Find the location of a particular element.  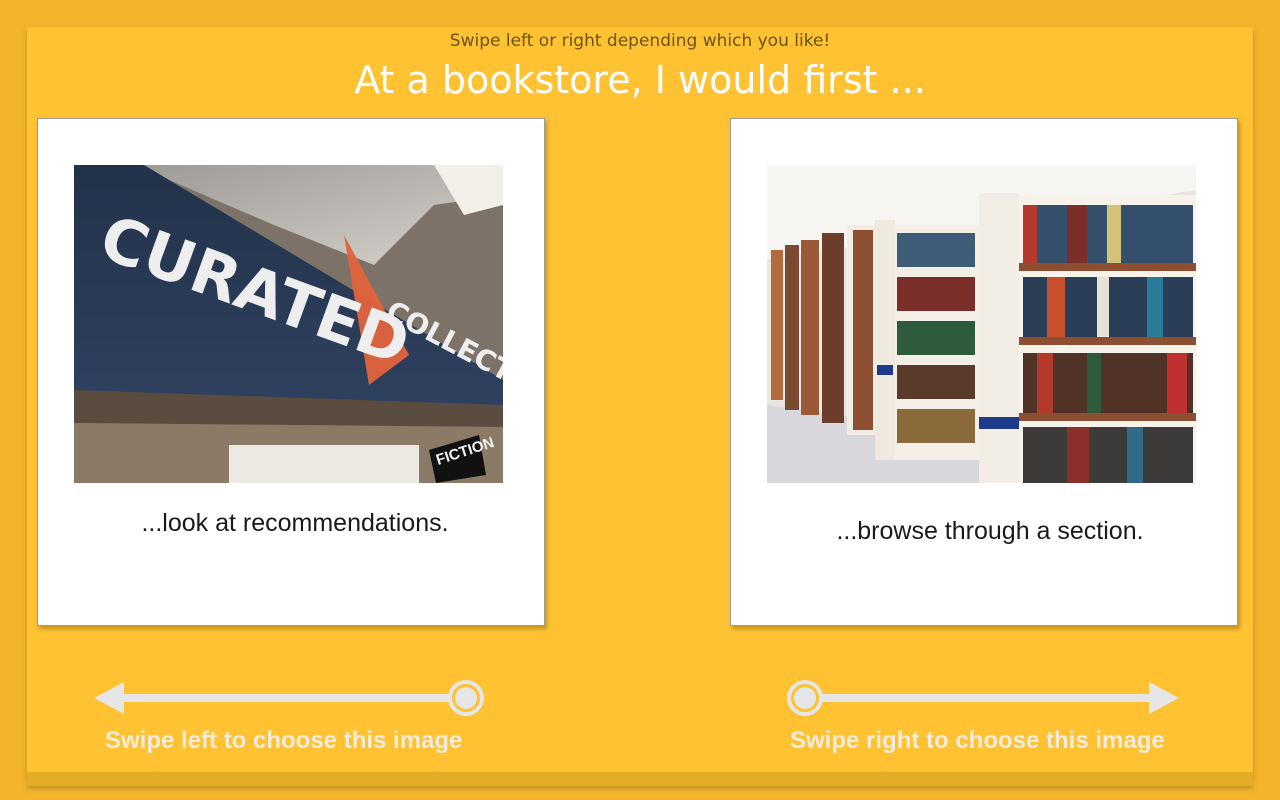

library-shelves-illustration is located at coordinates (981, 324).